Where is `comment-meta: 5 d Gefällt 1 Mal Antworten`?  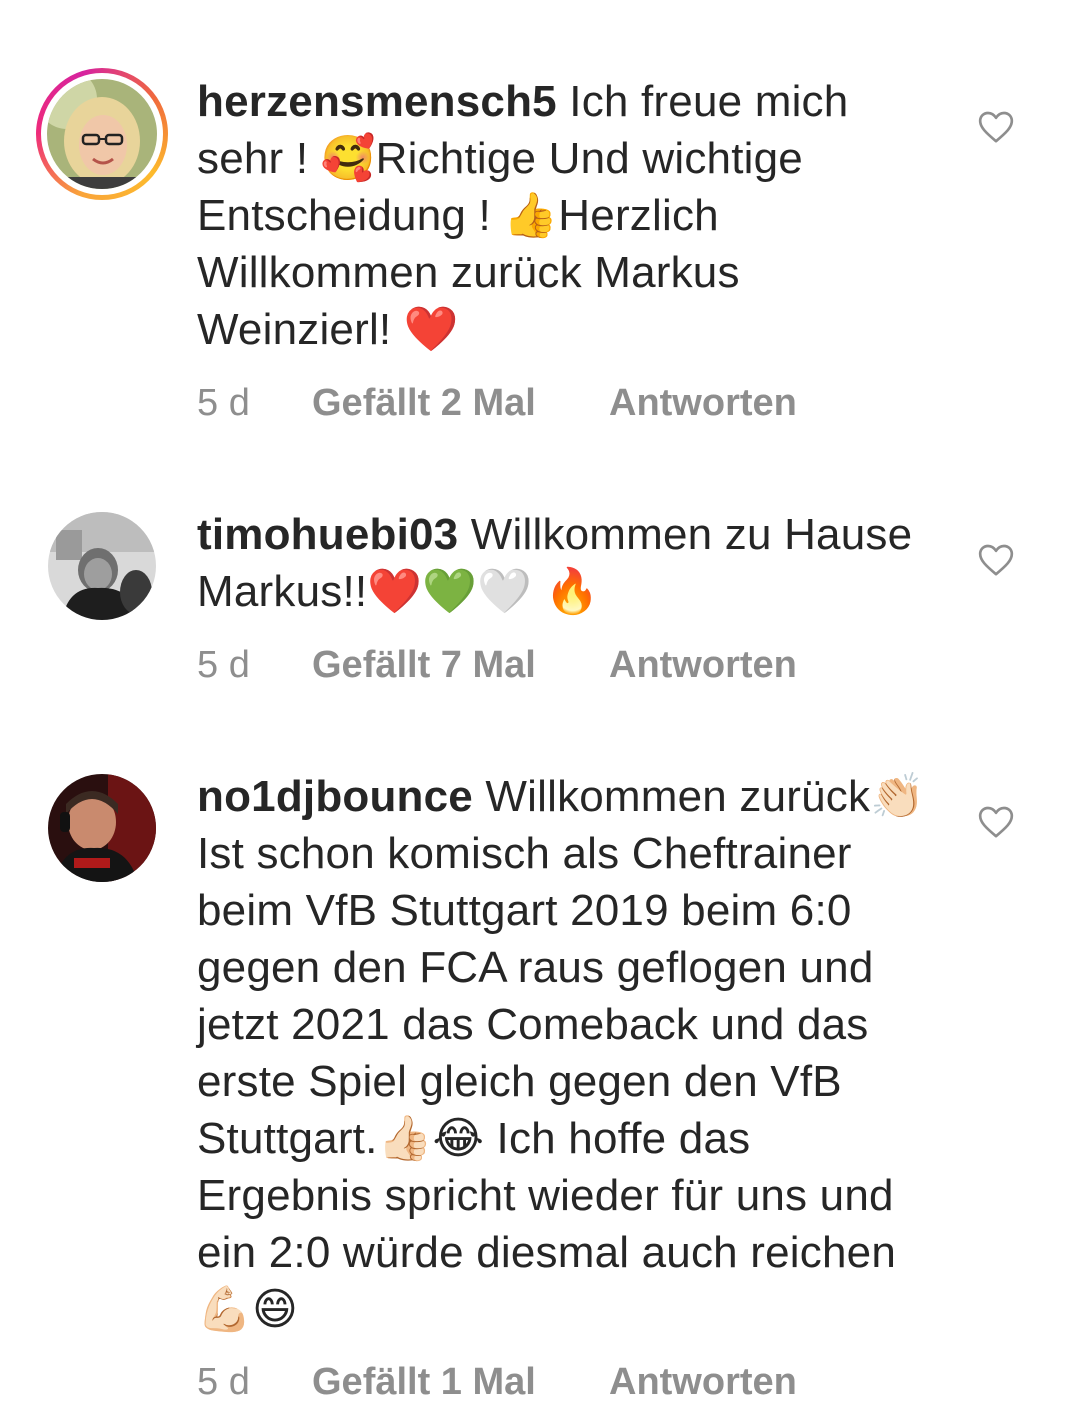
comment-meta: 5 d Gefällt 1 Mal Antworten is located at coordinates (497, 1382).